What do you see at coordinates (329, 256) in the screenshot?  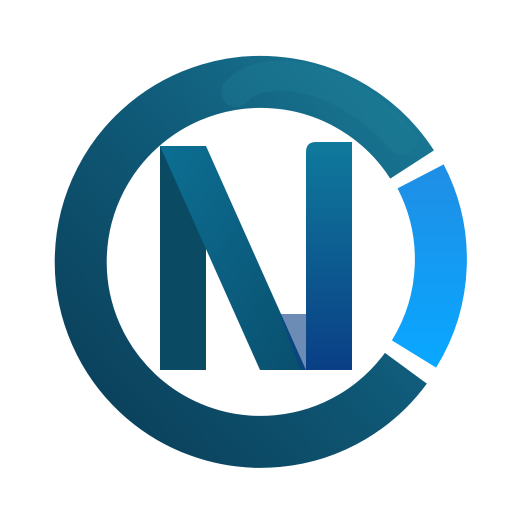 I see `letter-n-right-stem` at bounding box center [329, 256].